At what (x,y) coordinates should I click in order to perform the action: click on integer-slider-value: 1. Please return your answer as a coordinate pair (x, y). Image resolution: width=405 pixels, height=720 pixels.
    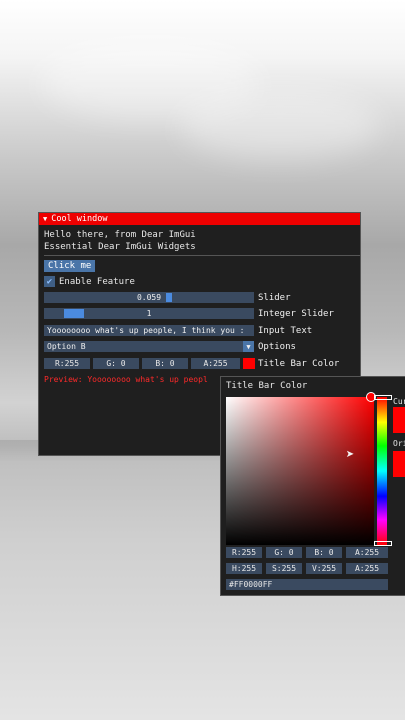
    Looking at the image, I should click on (149, 313).